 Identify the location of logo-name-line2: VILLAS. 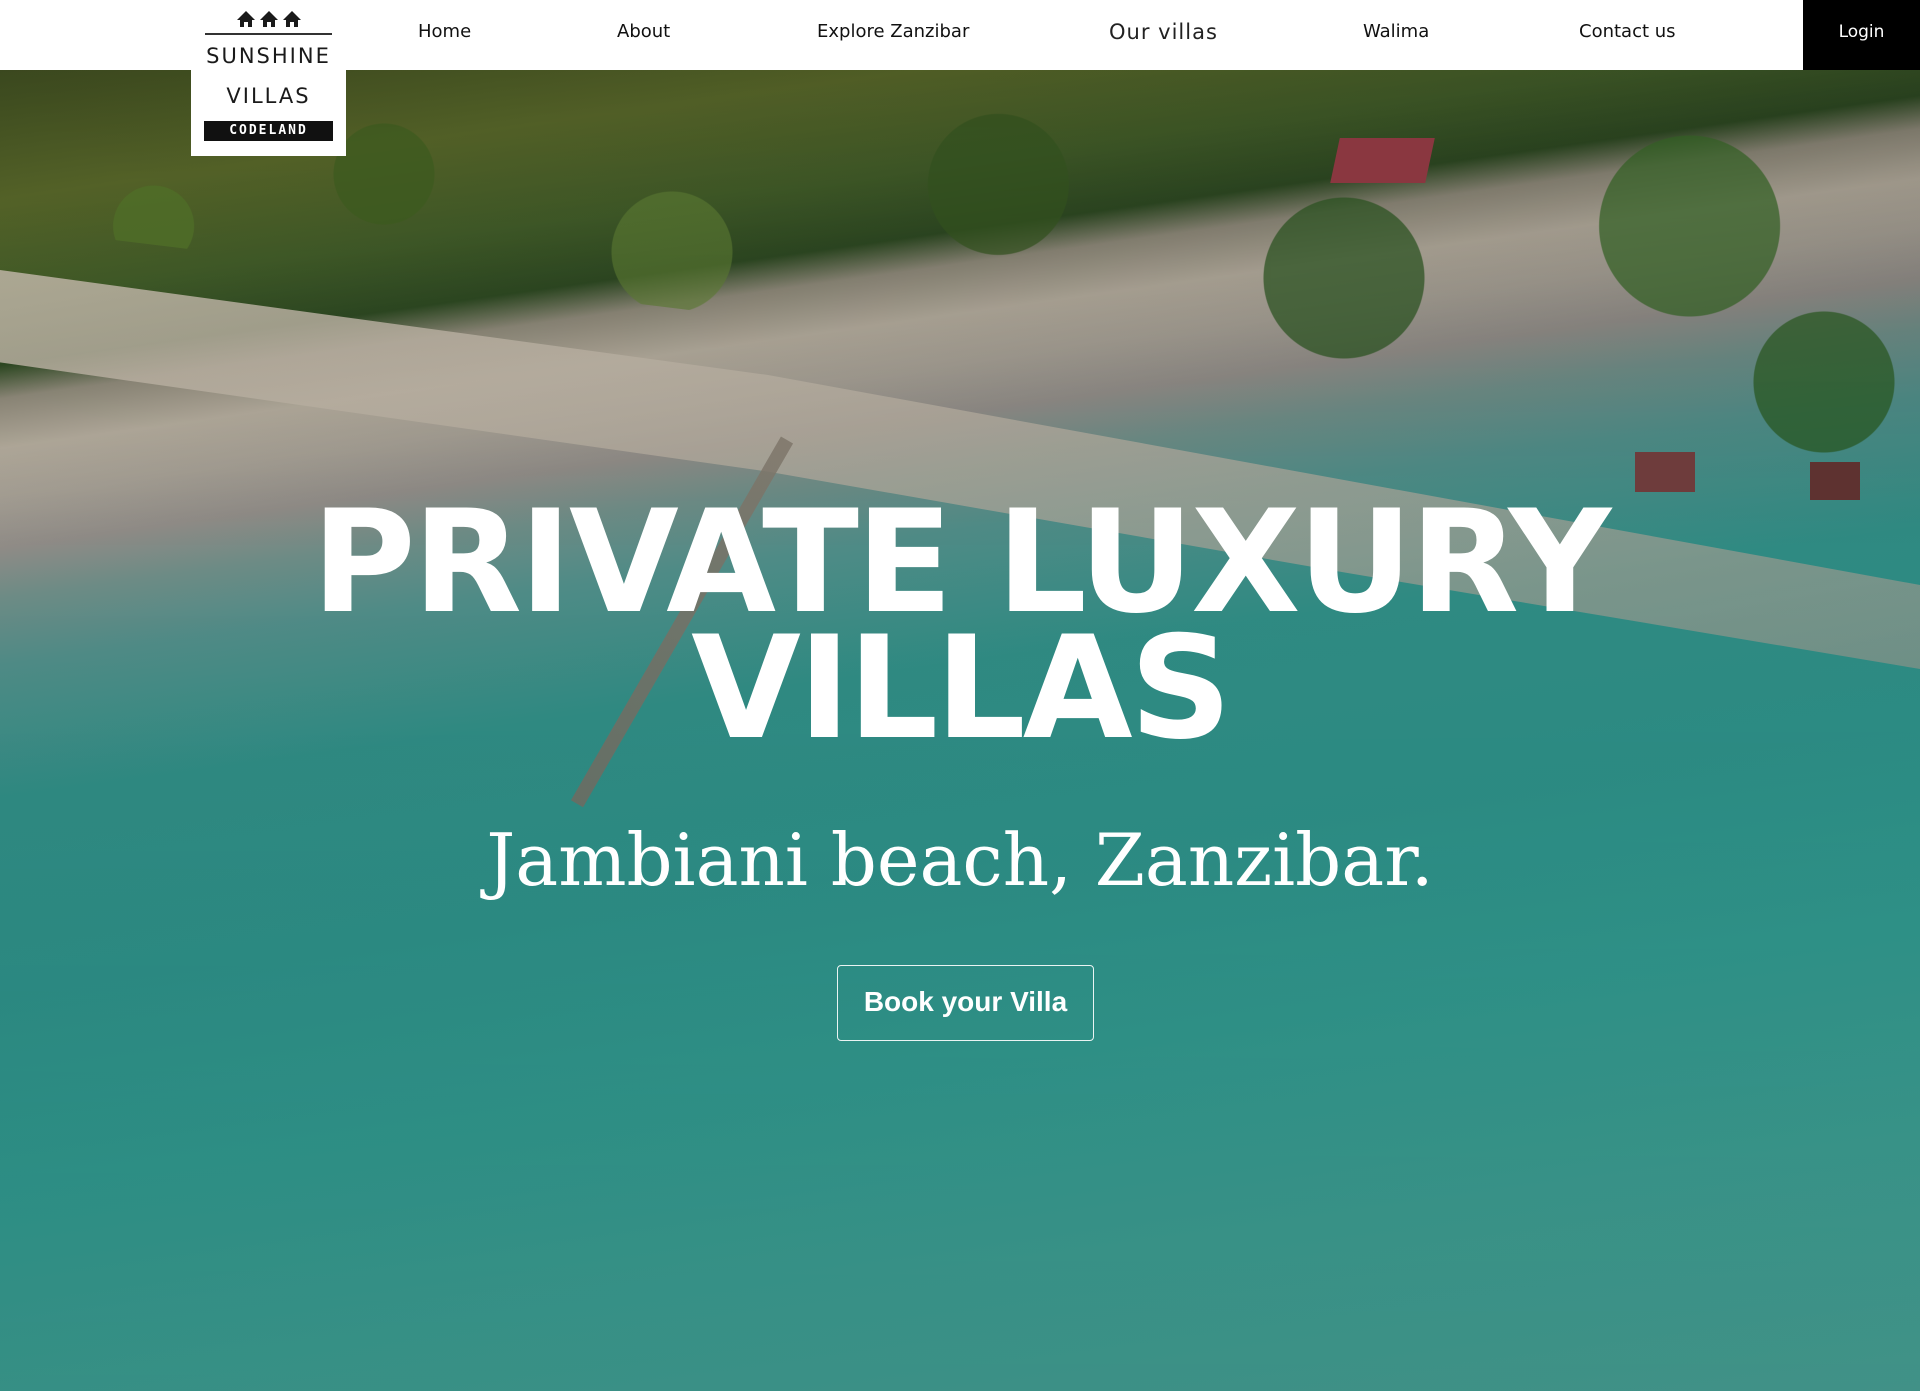
(268, 96).